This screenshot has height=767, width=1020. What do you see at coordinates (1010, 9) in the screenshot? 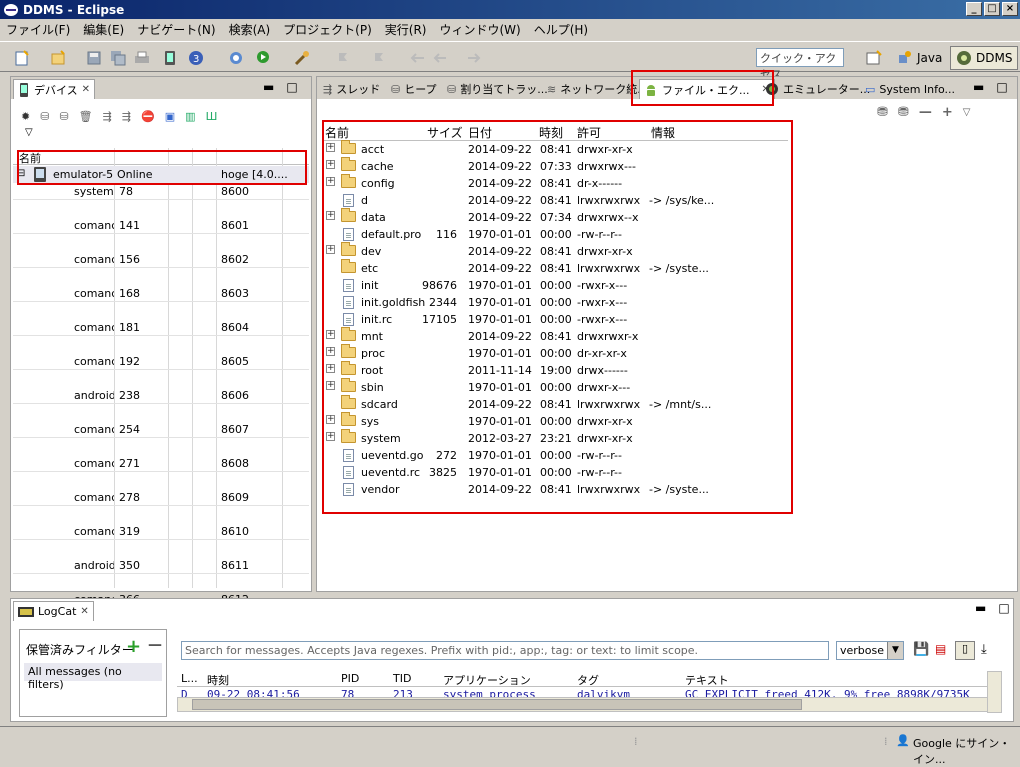
I see `close-button: ×` at bounding box center [1010, 9].